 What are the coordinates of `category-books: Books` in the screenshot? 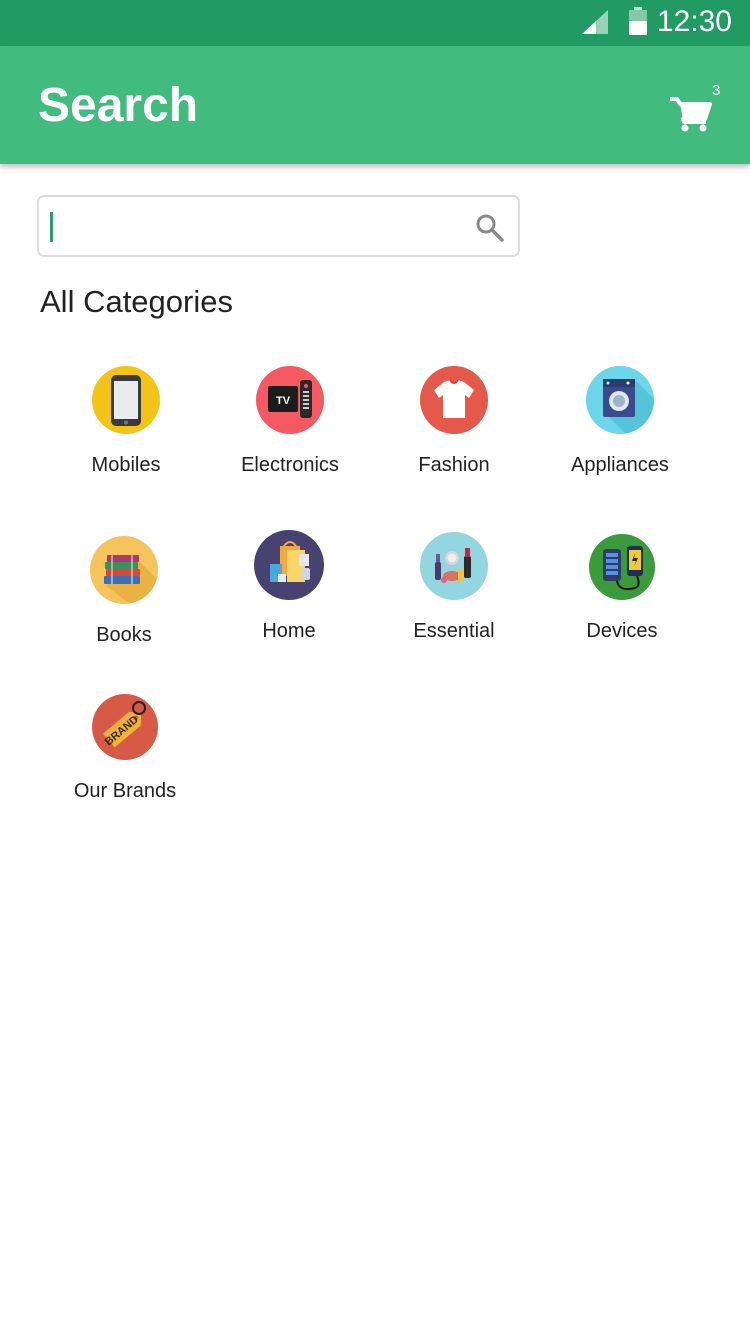 It's located at (124, 592).